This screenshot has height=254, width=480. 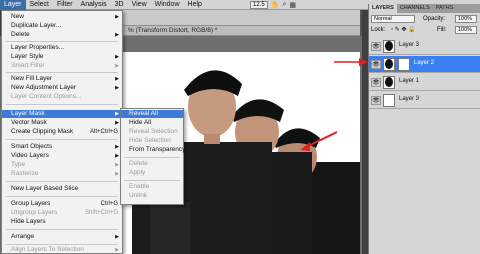 What do you see at coordinates (65, 5) in the screenshot?
I see `menu-filter: Filter` at bounding box center [65, 5].